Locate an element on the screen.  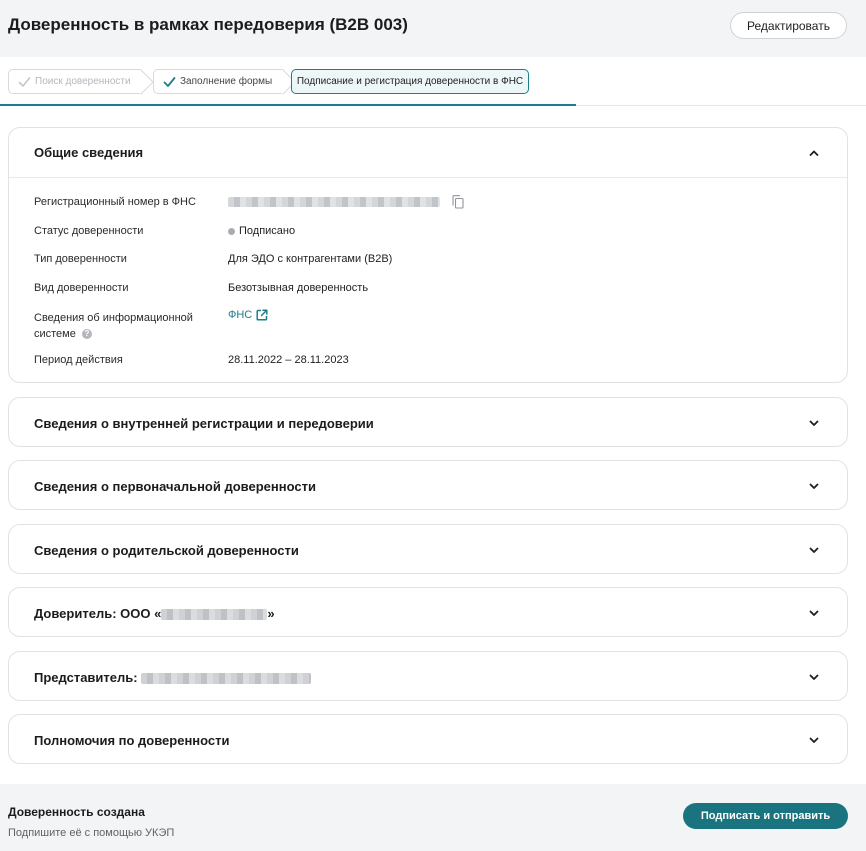
section-title: Доверитель: ООО « » is located at coordinates (154, 613).